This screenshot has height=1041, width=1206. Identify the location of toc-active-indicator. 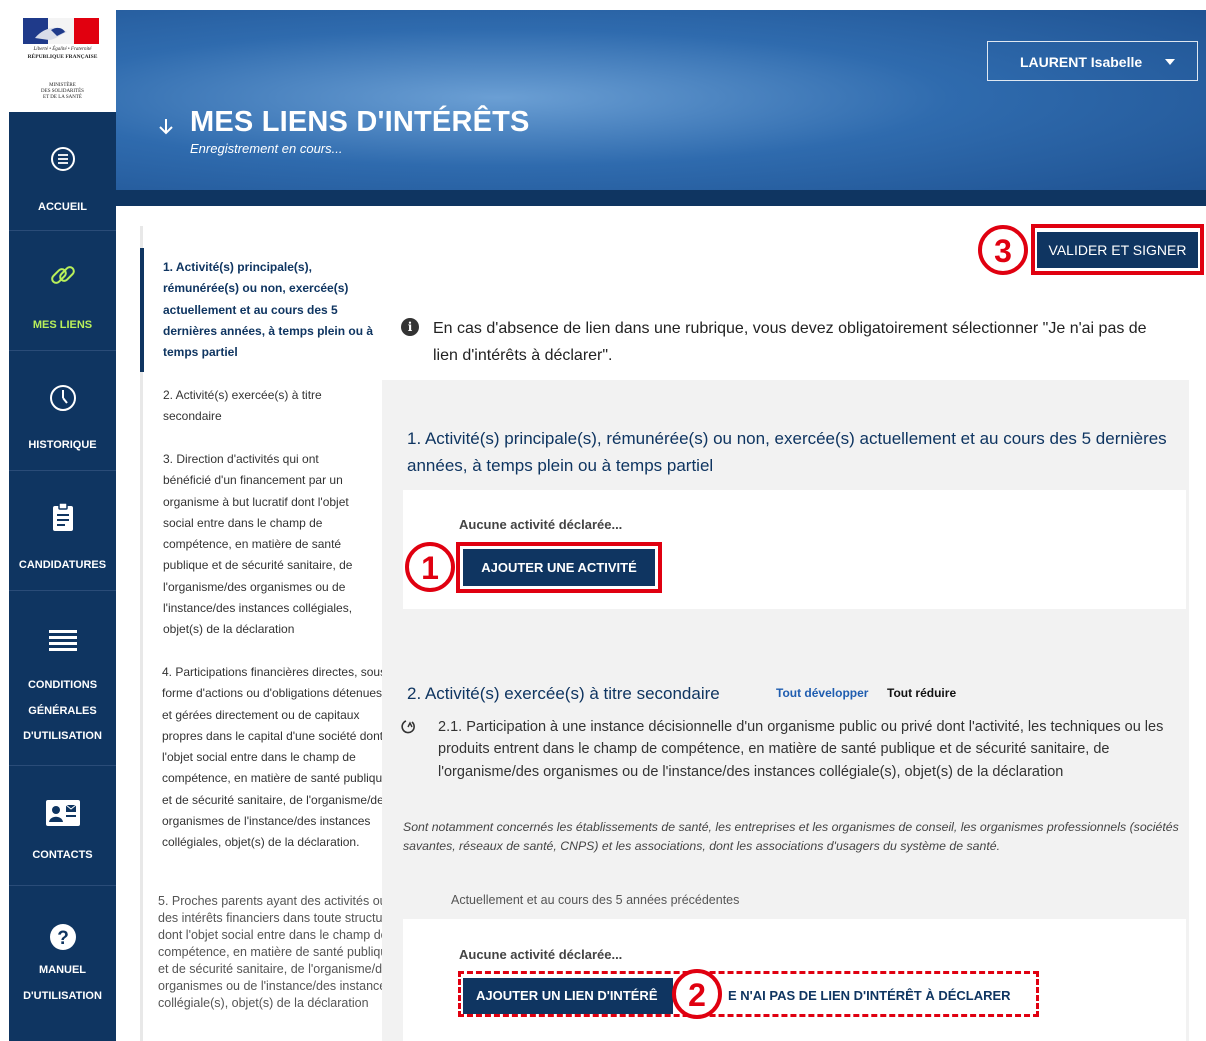
(142, 310).